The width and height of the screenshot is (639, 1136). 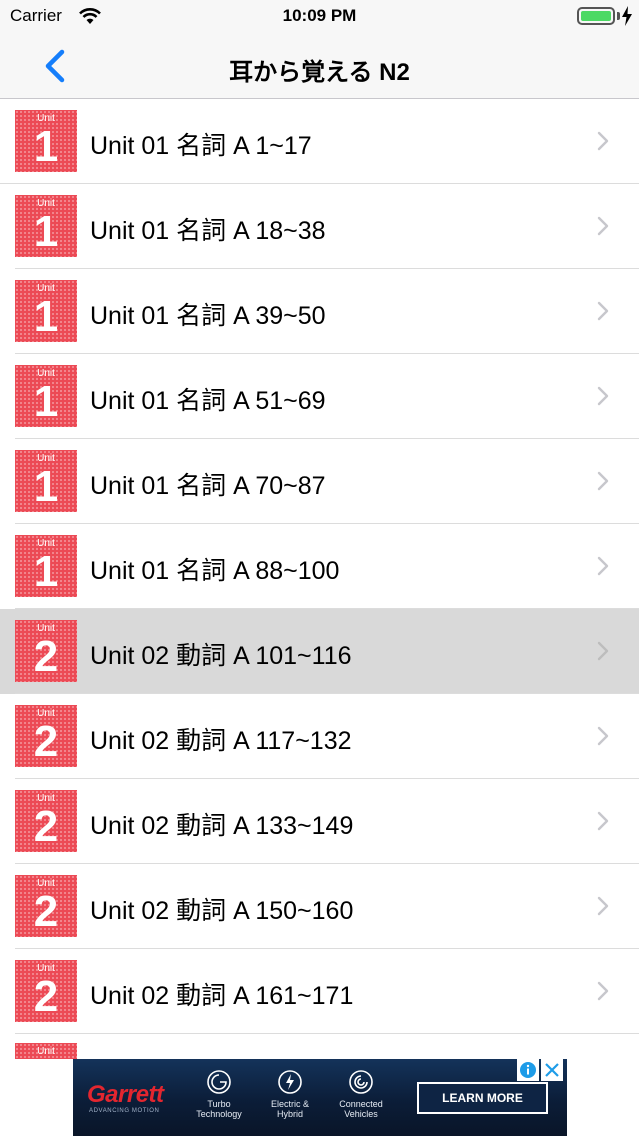 I want to click on list-item-label: Unit 02 動詞 A 161~171, so click(x=222, y=996).